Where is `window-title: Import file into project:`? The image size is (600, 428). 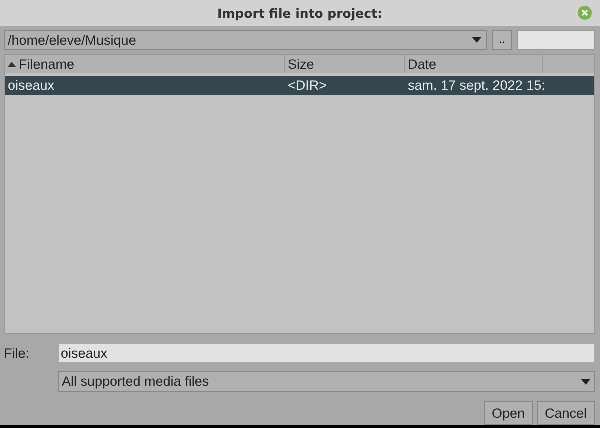
window-title: Import file into project: is located at coordinates (300, 13).